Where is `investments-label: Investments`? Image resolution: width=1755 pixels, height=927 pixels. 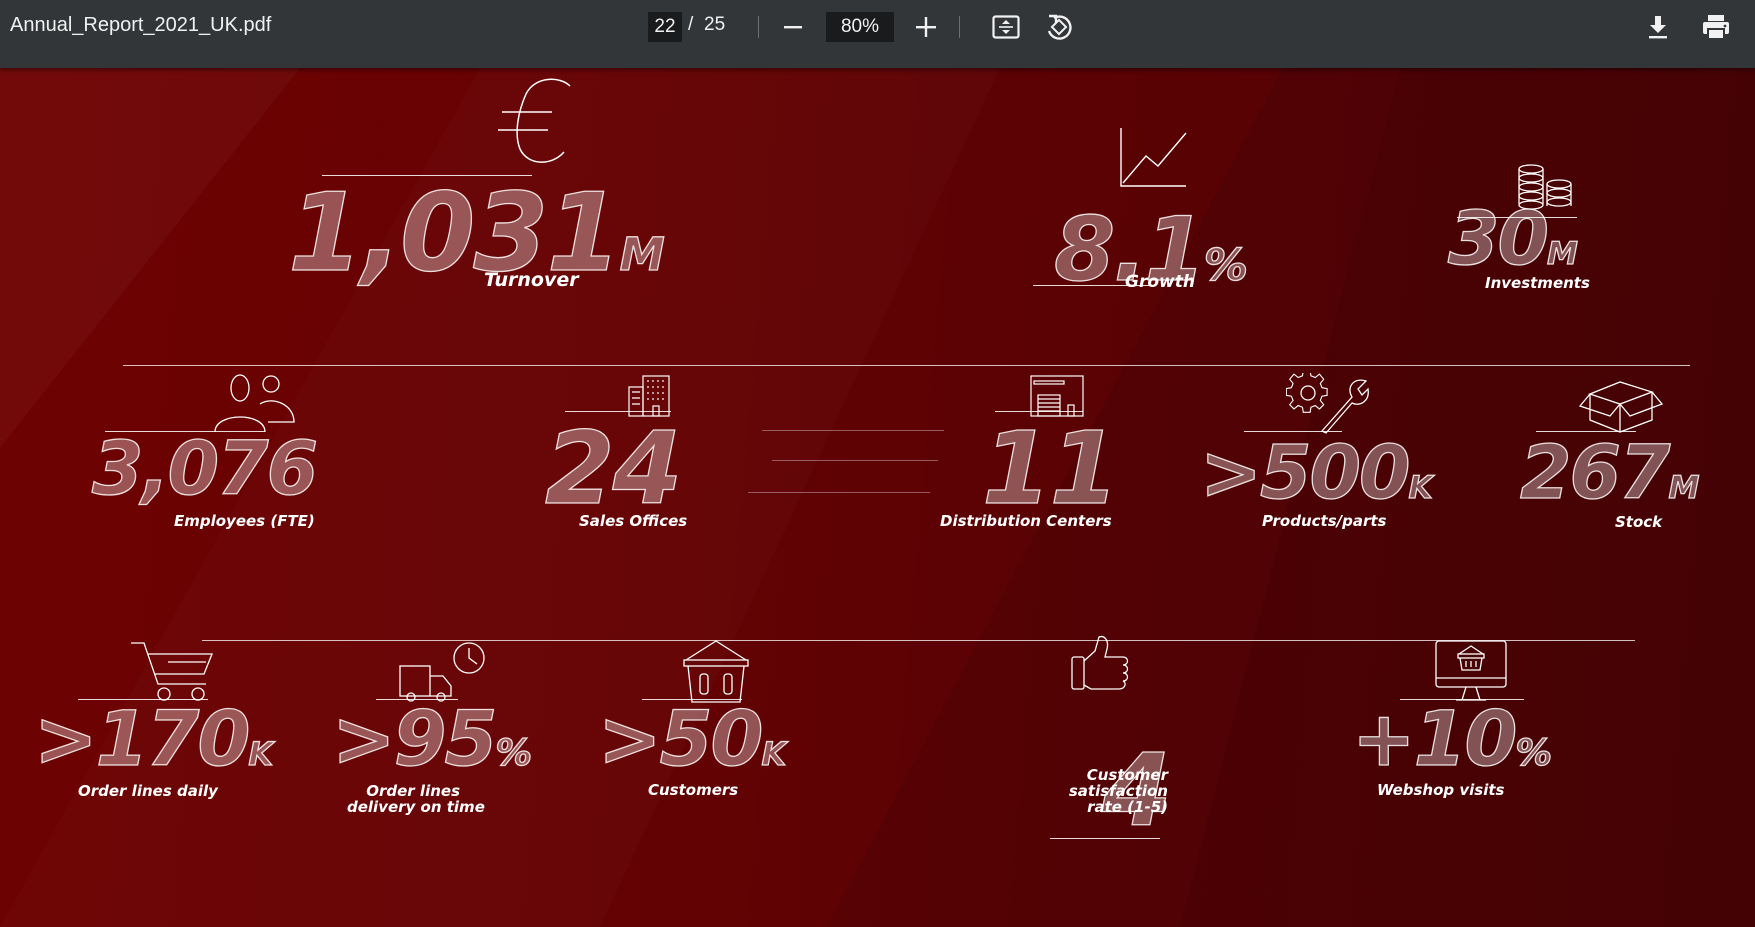 investments-label: Investments is located at coordinates (1537, 283).